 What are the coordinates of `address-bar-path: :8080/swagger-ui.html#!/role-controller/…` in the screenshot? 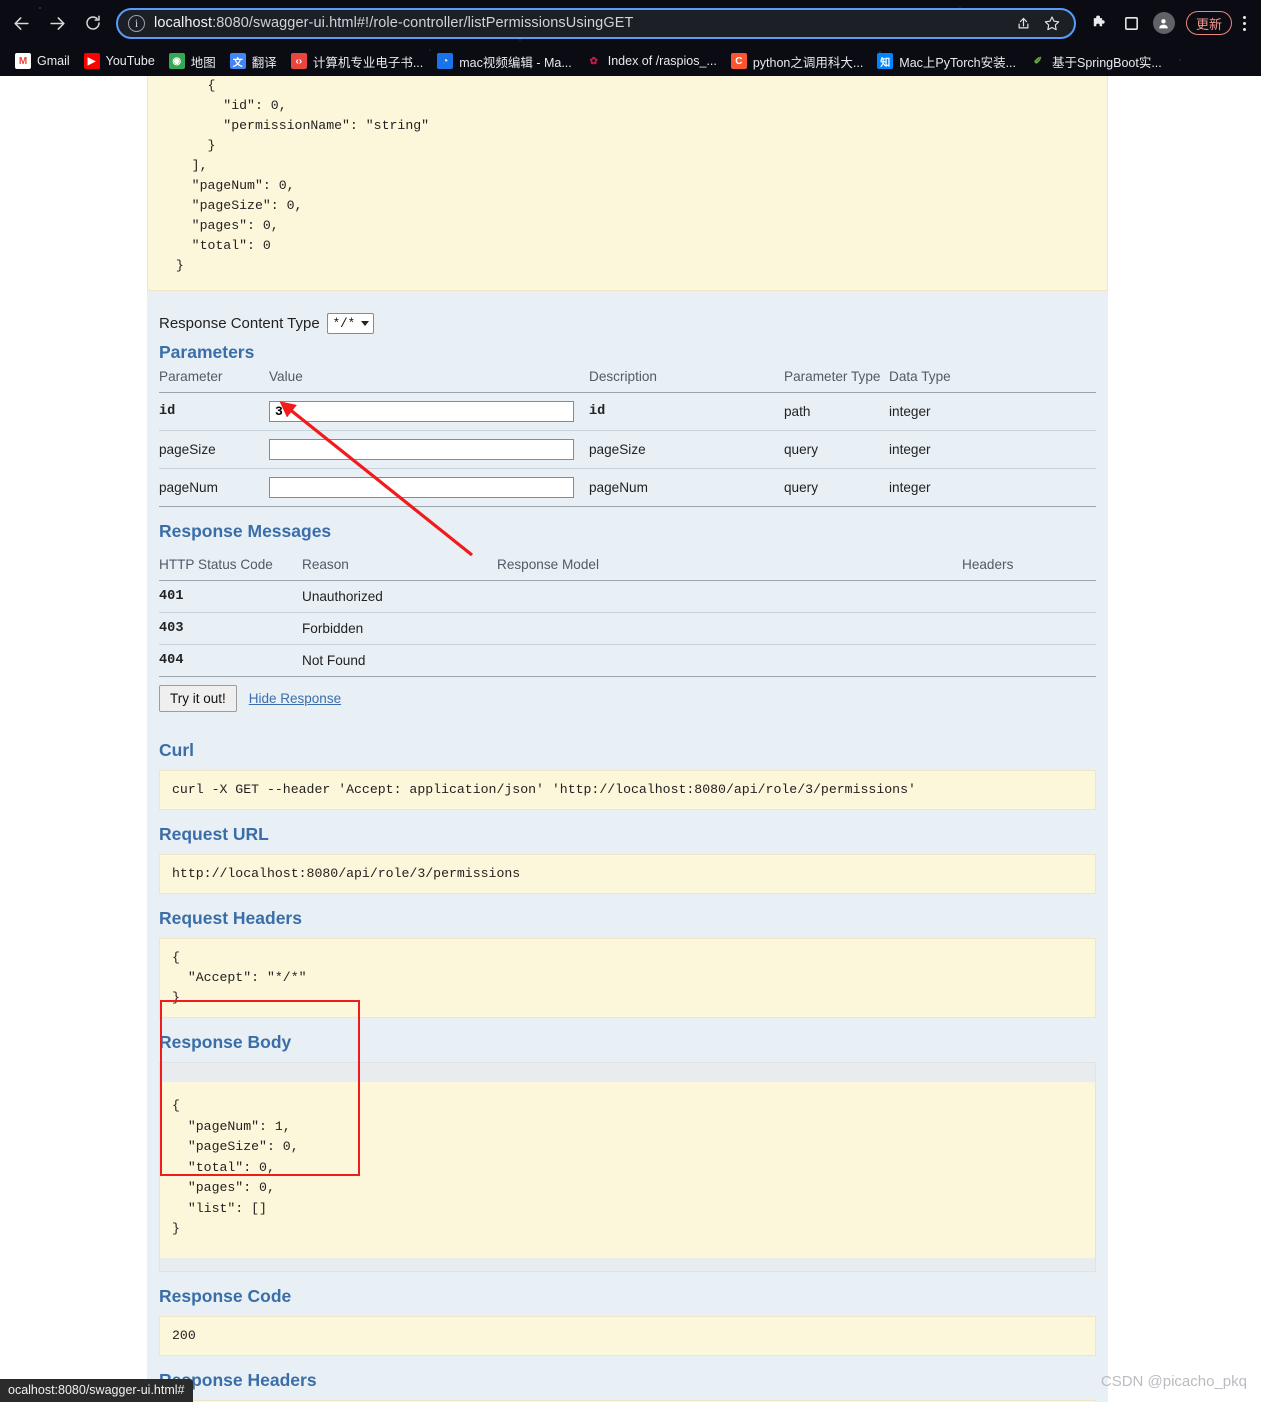 It's located at (423, 23).